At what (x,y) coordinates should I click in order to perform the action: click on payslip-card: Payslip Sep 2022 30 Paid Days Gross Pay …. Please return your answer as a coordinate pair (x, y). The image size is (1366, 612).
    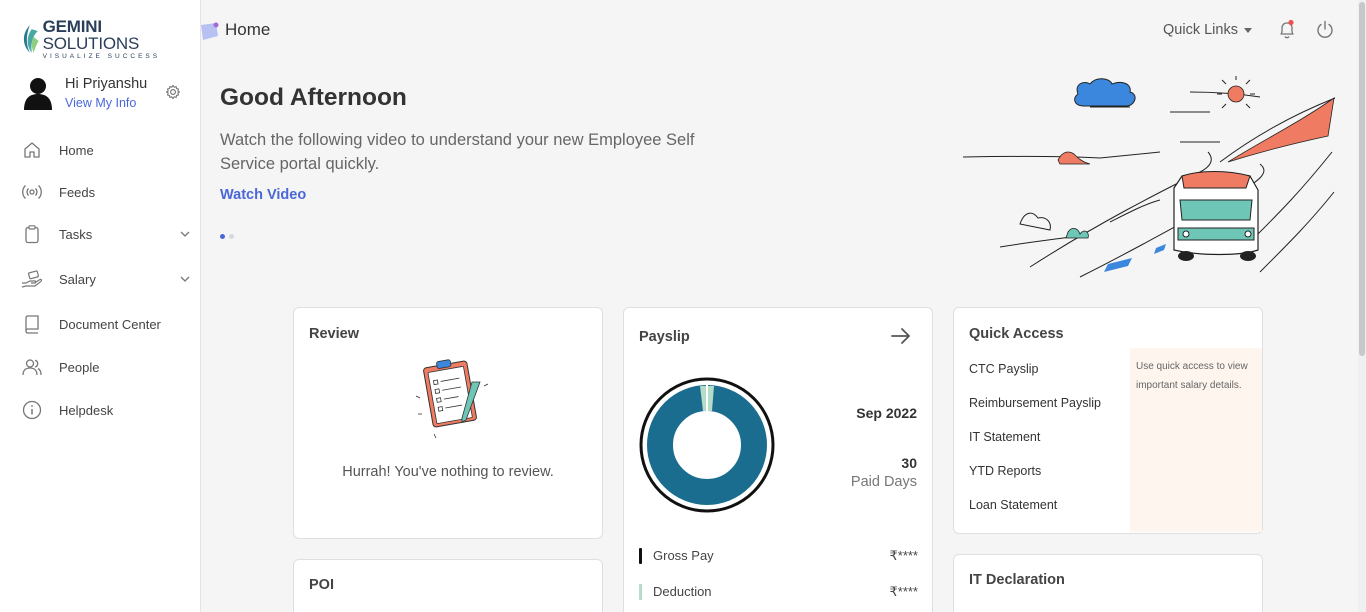
    Looking at the image, I should click on (778, 459).